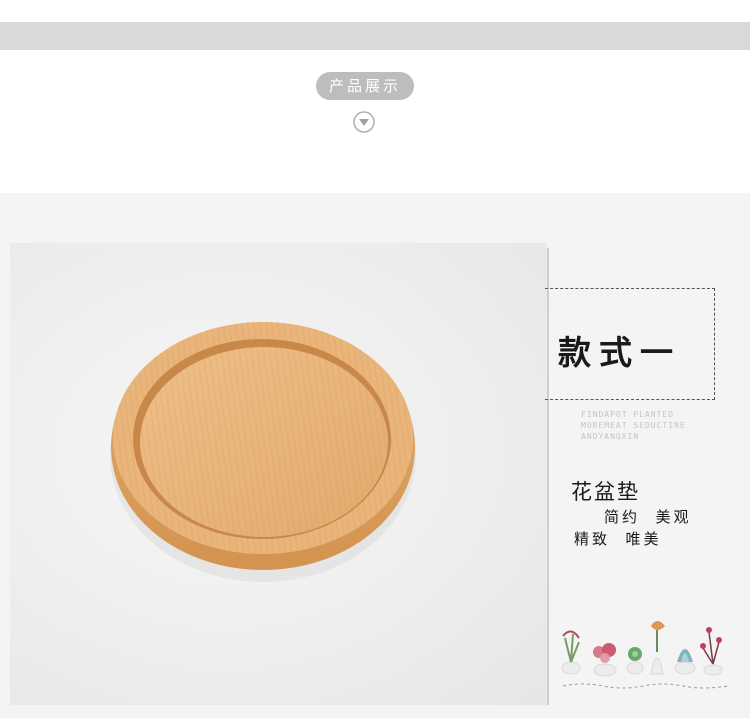  What do you see at coordinates (605, 492) in the screenshot?
I see `product-name: 花盆垫` at bounding box center [605, 492].